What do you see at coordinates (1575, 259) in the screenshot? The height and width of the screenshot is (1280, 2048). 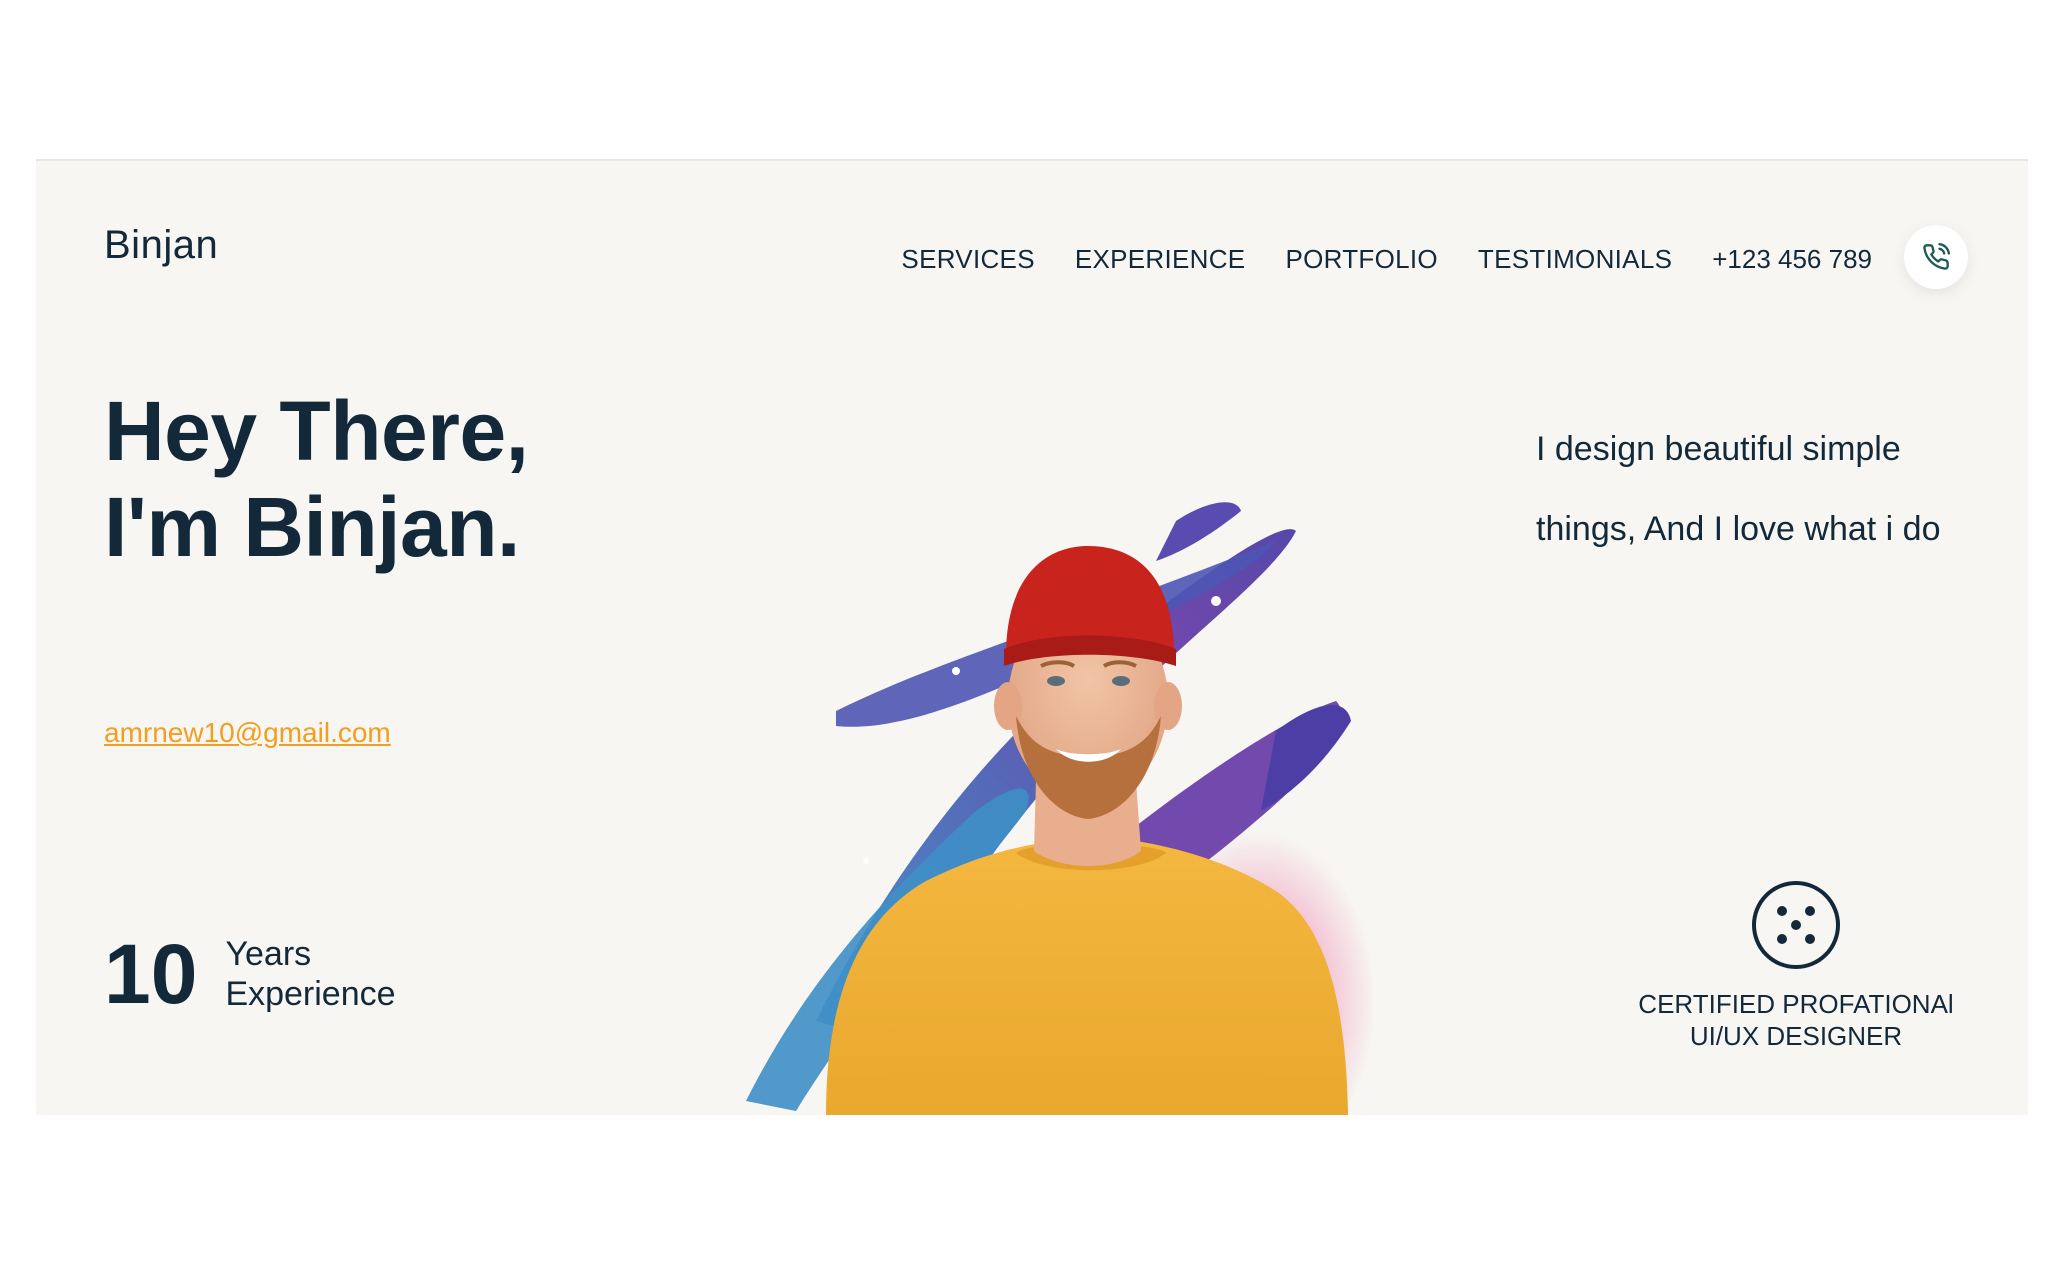 I see `nav-testimonials: TESTIMONIALS` at bounding box center [1575, 259].